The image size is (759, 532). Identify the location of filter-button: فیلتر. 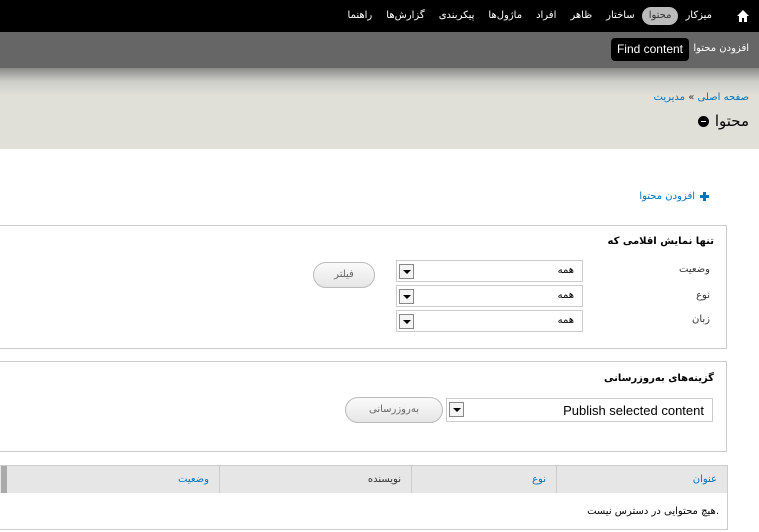
(344, 275).